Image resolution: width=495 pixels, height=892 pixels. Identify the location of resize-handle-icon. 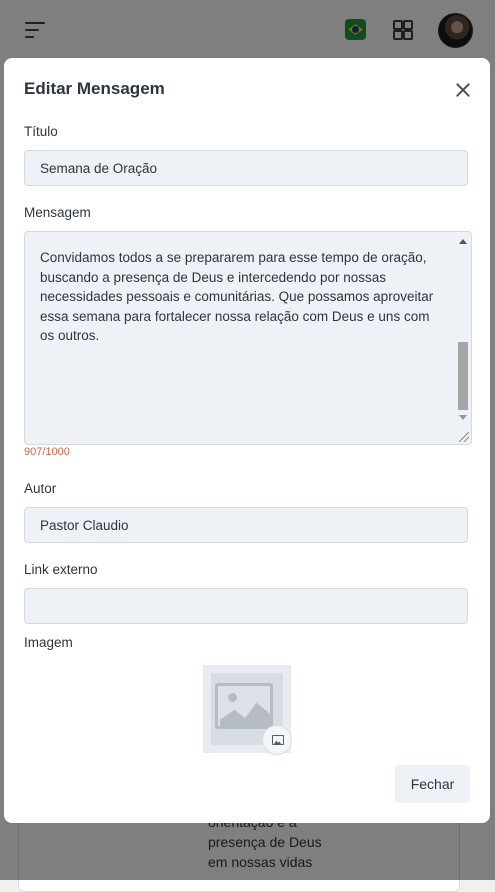
(464, 437).